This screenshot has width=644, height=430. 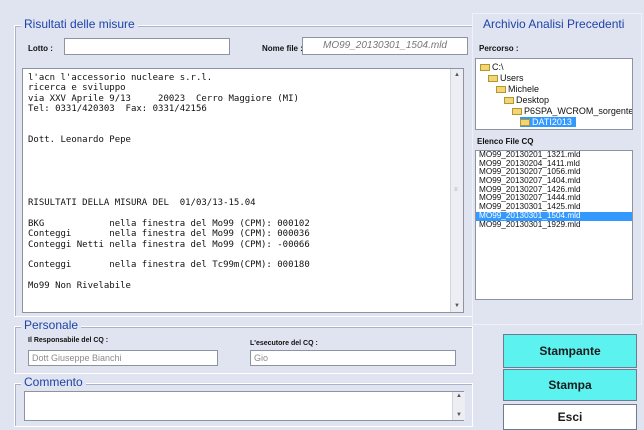 What do you see at coordinates (120, 78) in the screenshot?
I see `report-line: l'acn l'accessorio nucleare s.r.l.` at bounding box center [120, 78].